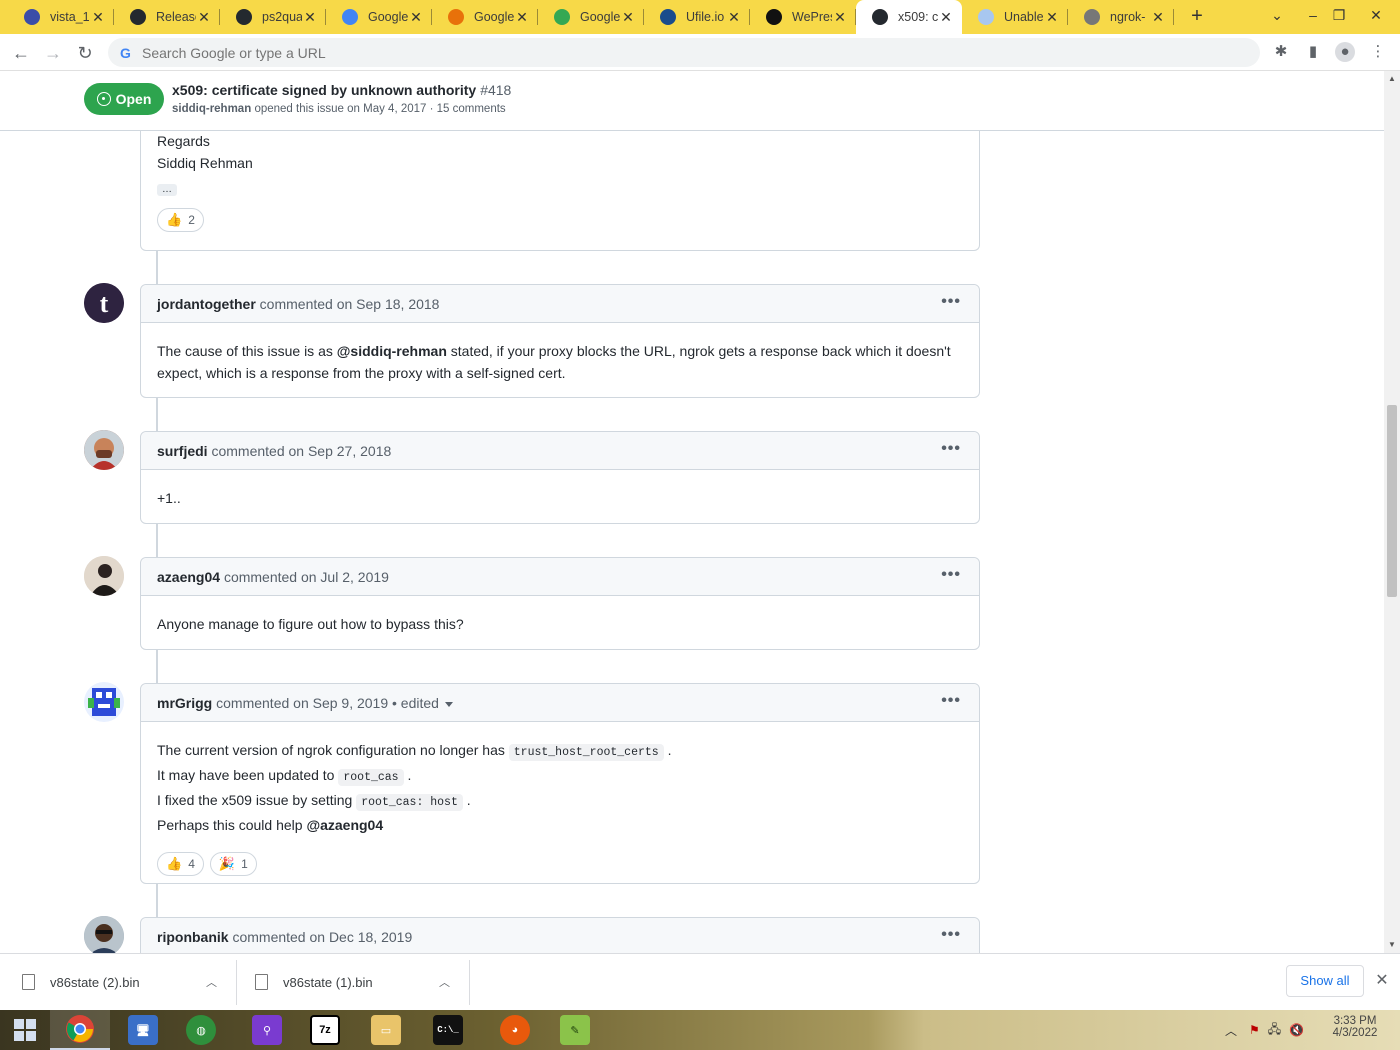  What do you see at coordinates (104, 702) in the screenshot?
I see `avatar-mrgrigg` at bounding box center [104, 702].